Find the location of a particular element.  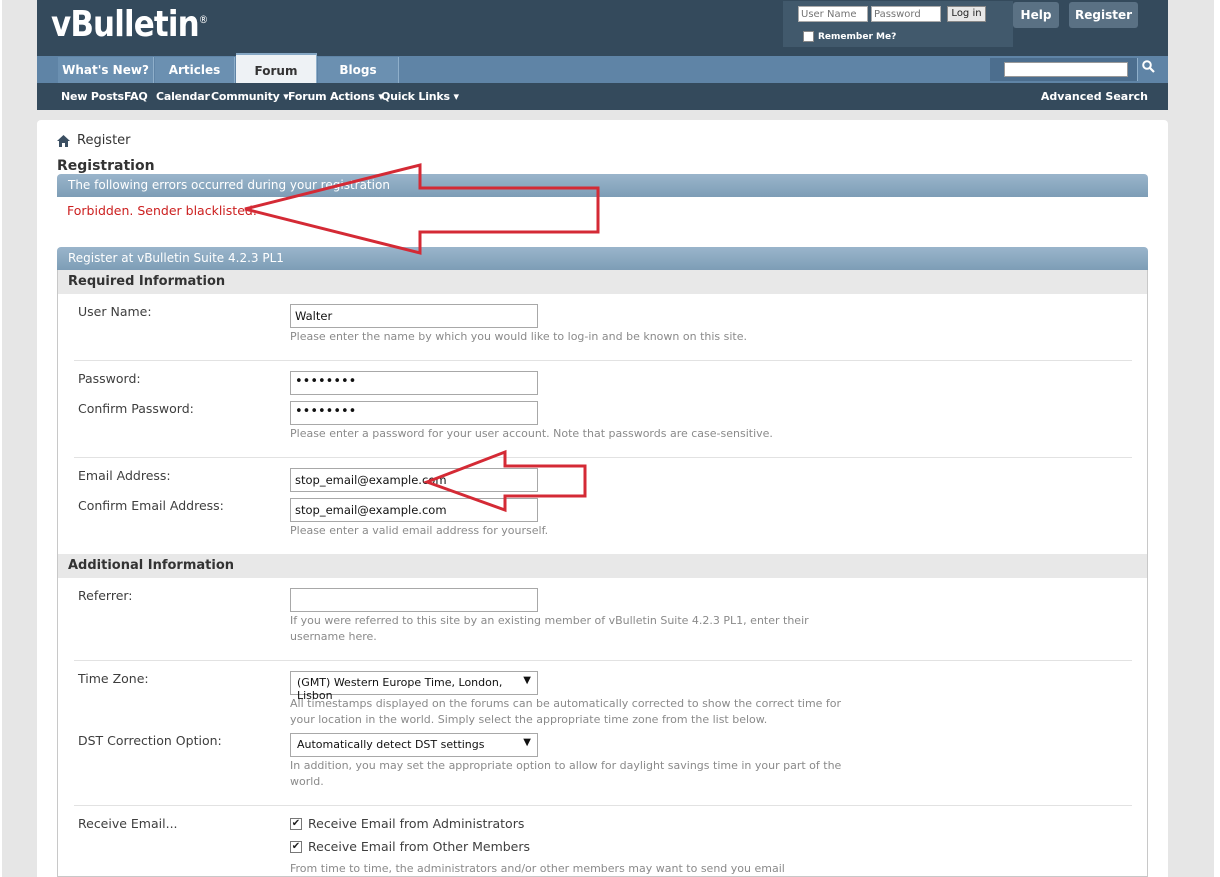

advanced-search-link: Advanced Search is located at coordinates (1094, 96).